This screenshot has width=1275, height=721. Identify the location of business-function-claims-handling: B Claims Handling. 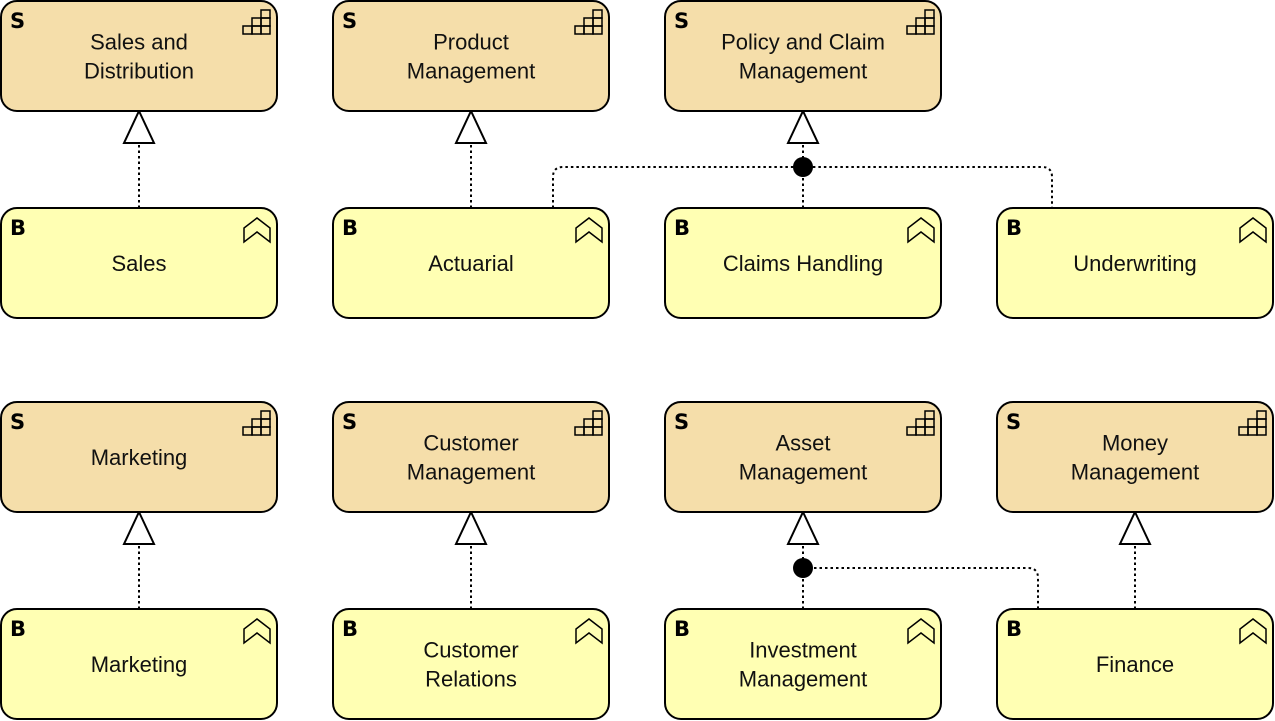
(803, 263).